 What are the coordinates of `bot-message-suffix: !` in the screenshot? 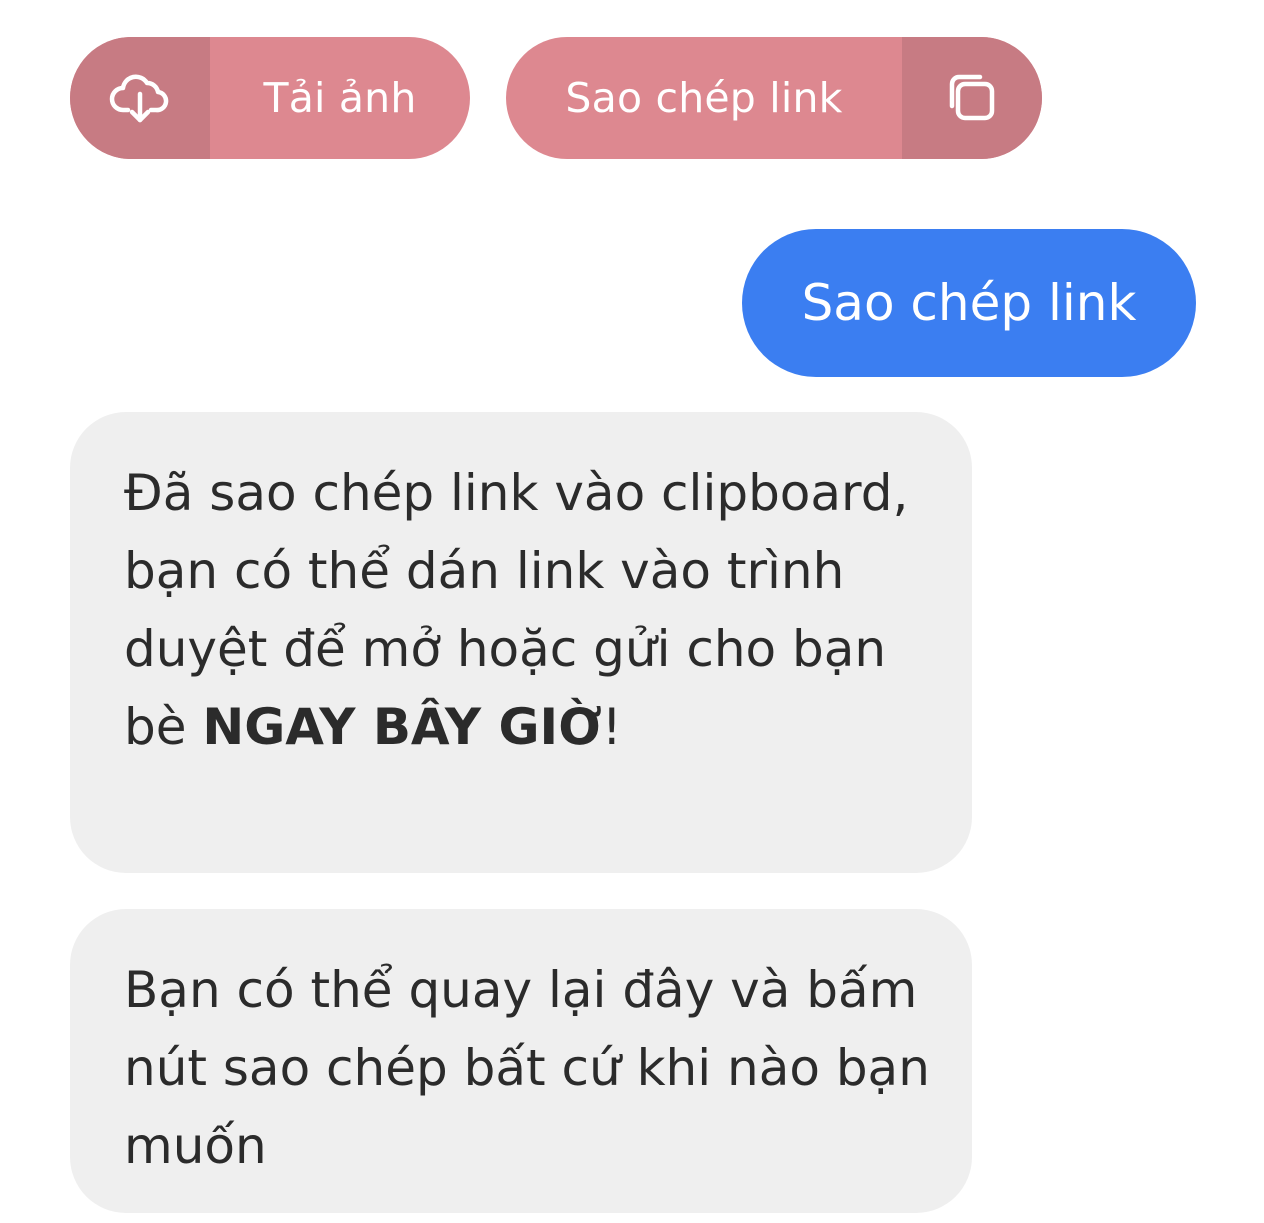 It's located at (611, 727).